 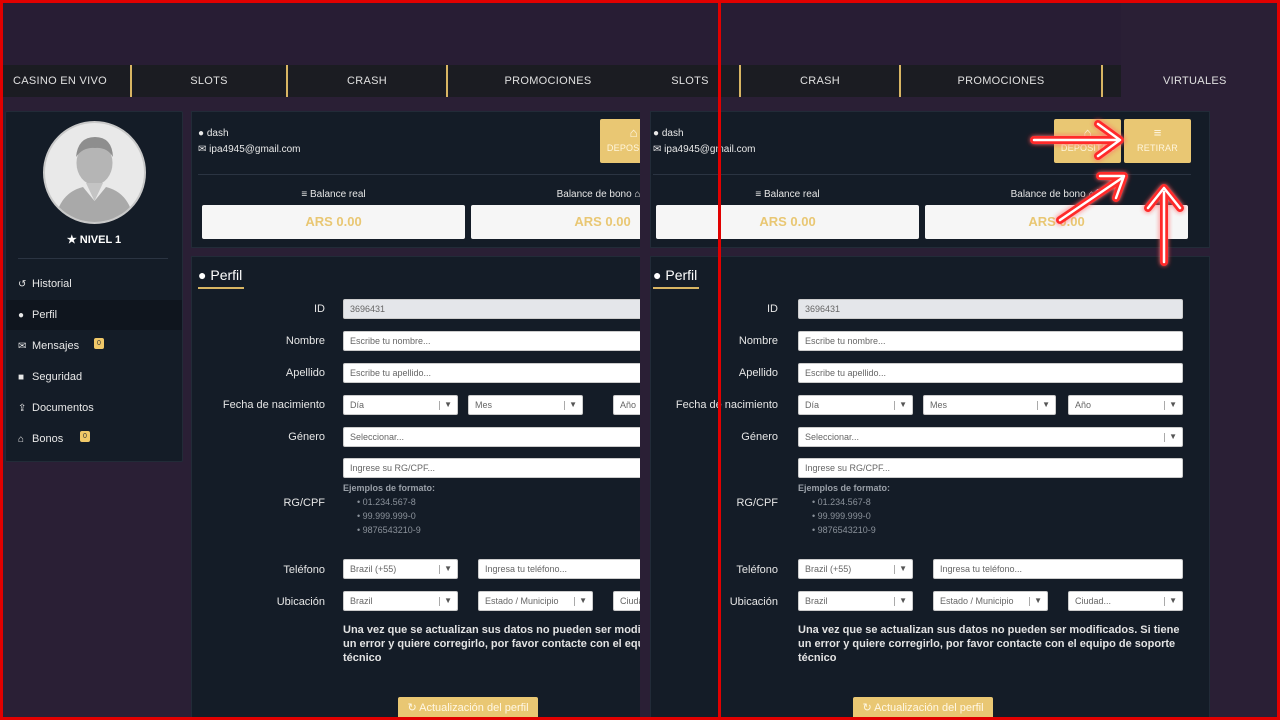 What do you see at coordinates (681, 275) in the screenshot?
I see `page-title-text: Perfil` at bounding box center [681, 275].